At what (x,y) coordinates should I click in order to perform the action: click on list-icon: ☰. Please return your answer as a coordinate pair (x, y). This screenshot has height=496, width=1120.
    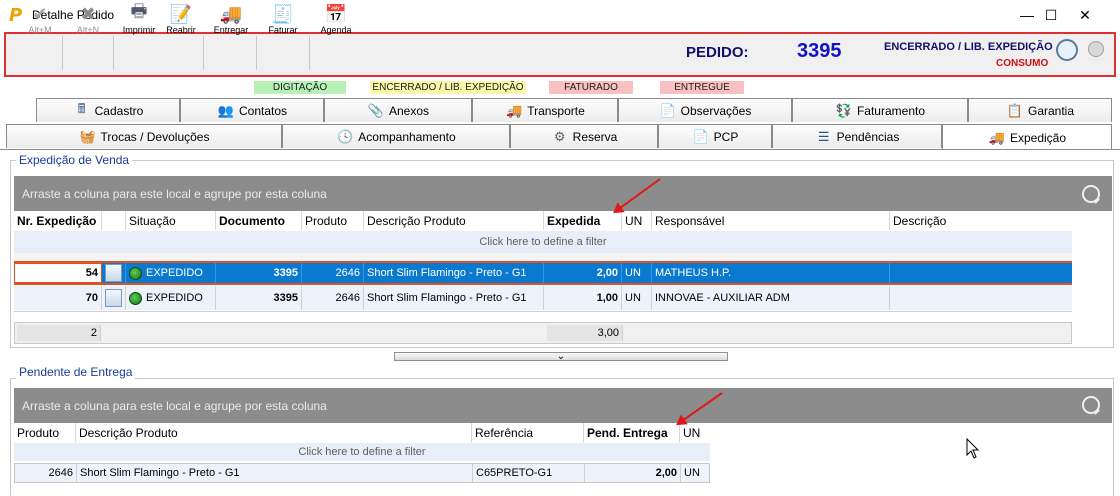
    Looking at the image, I should click on (823, 136).